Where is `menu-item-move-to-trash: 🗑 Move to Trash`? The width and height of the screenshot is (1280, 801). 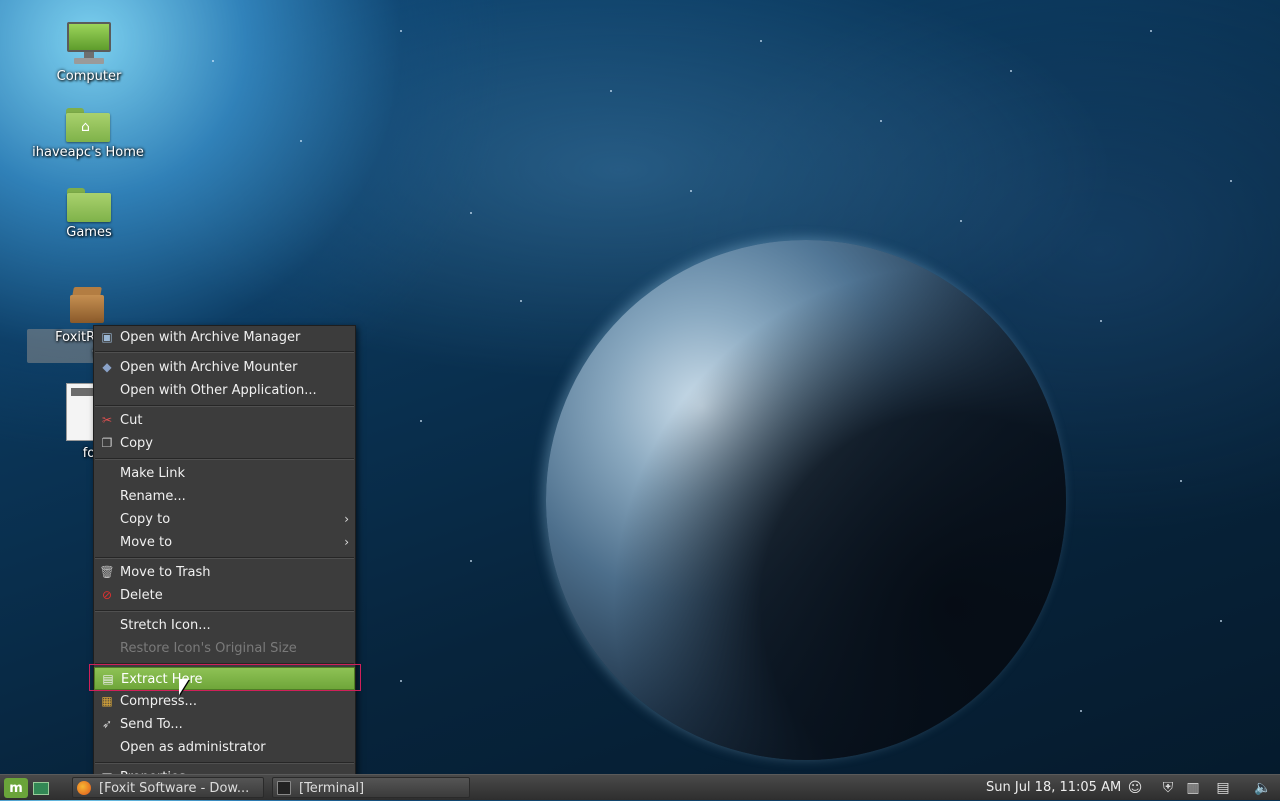 menu-item-move-to-trash: 🗑 Move to Trash is located at coordinates (224, 572).